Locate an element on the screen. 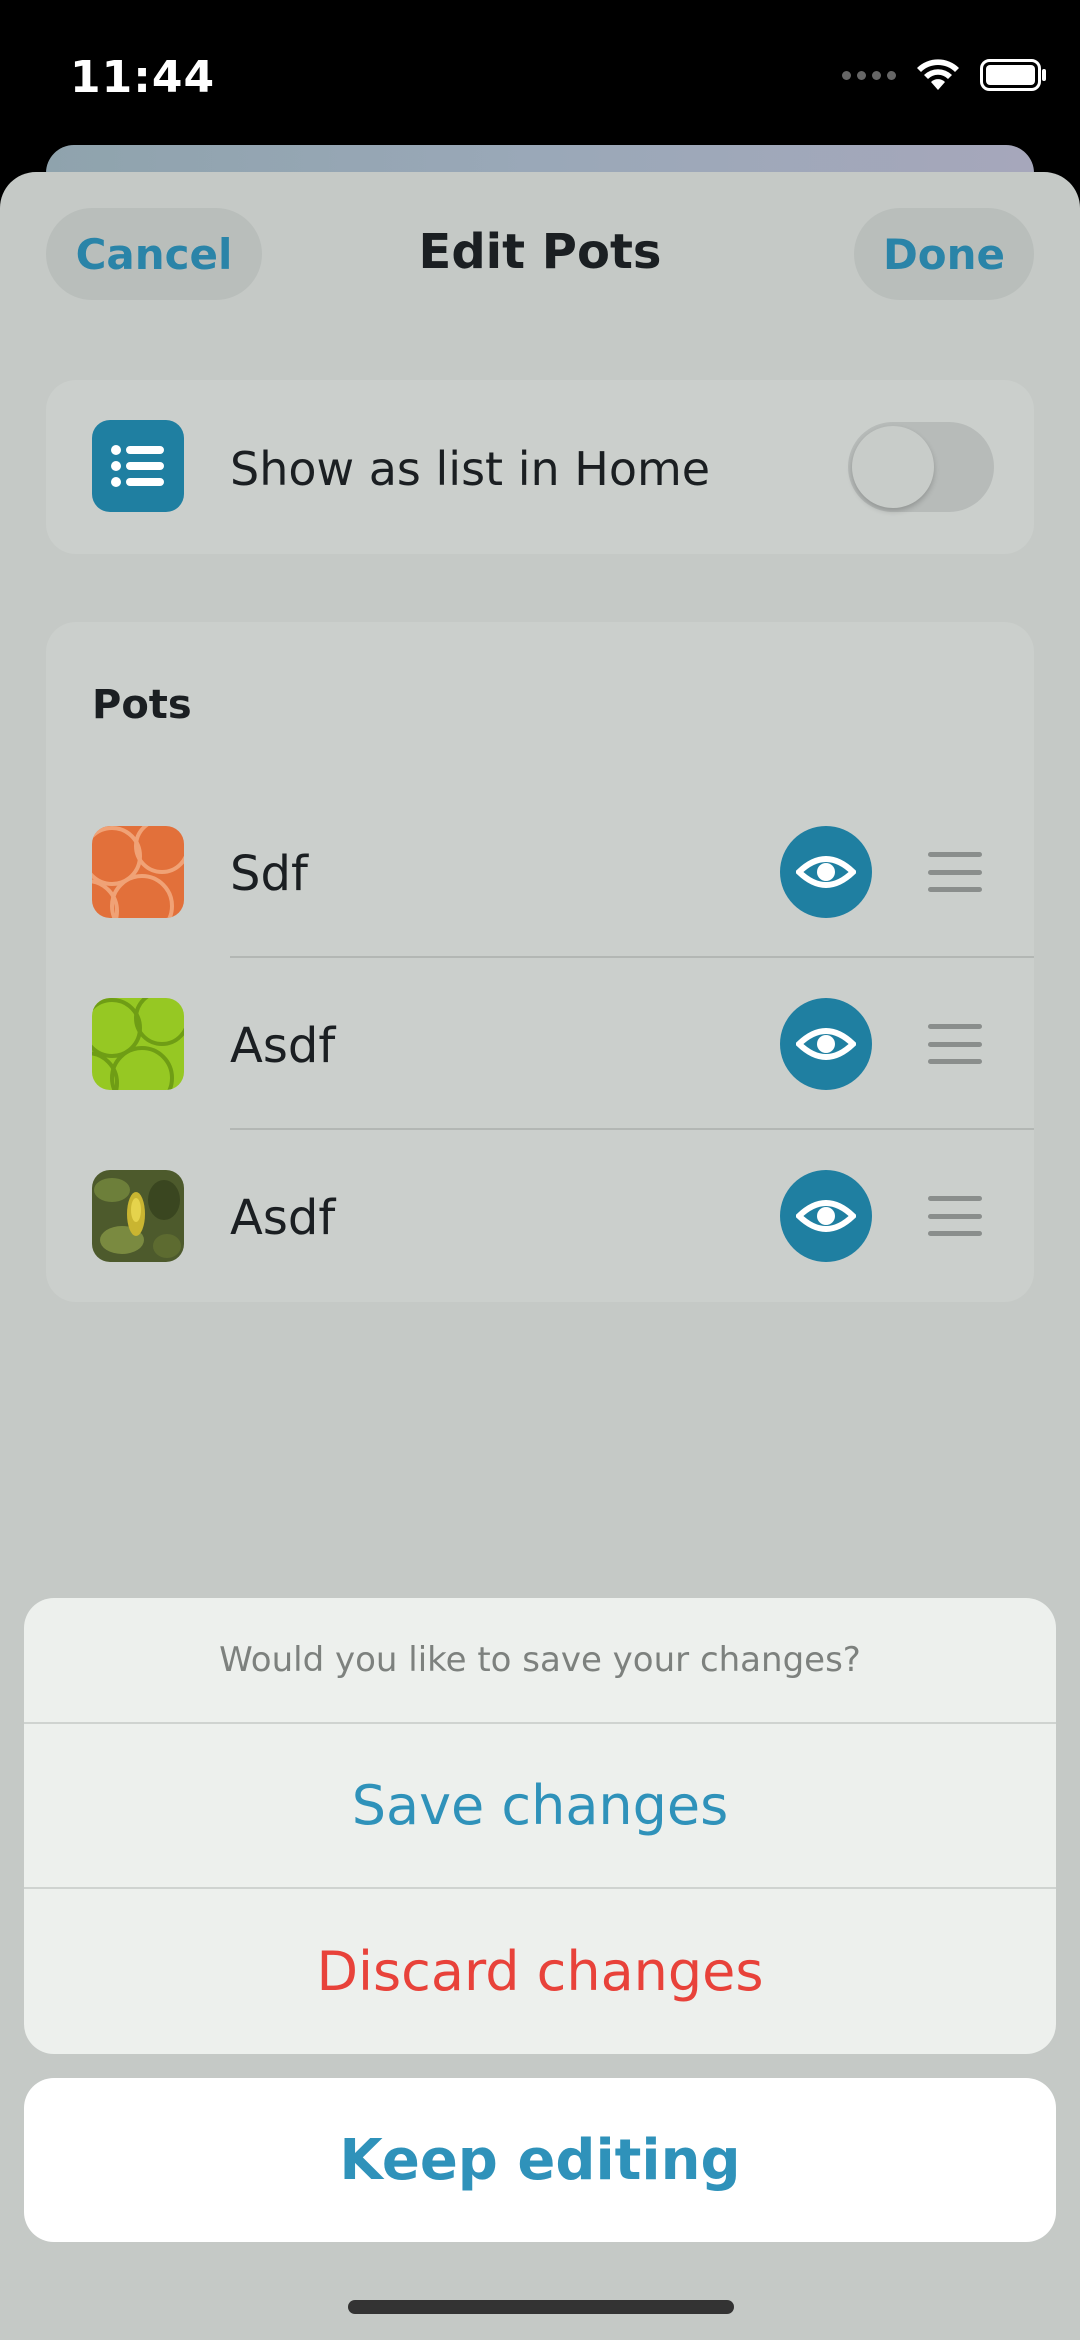 This screenshot has width=1080, height=2340. home-indicator is located at coordinates (541, 2307).